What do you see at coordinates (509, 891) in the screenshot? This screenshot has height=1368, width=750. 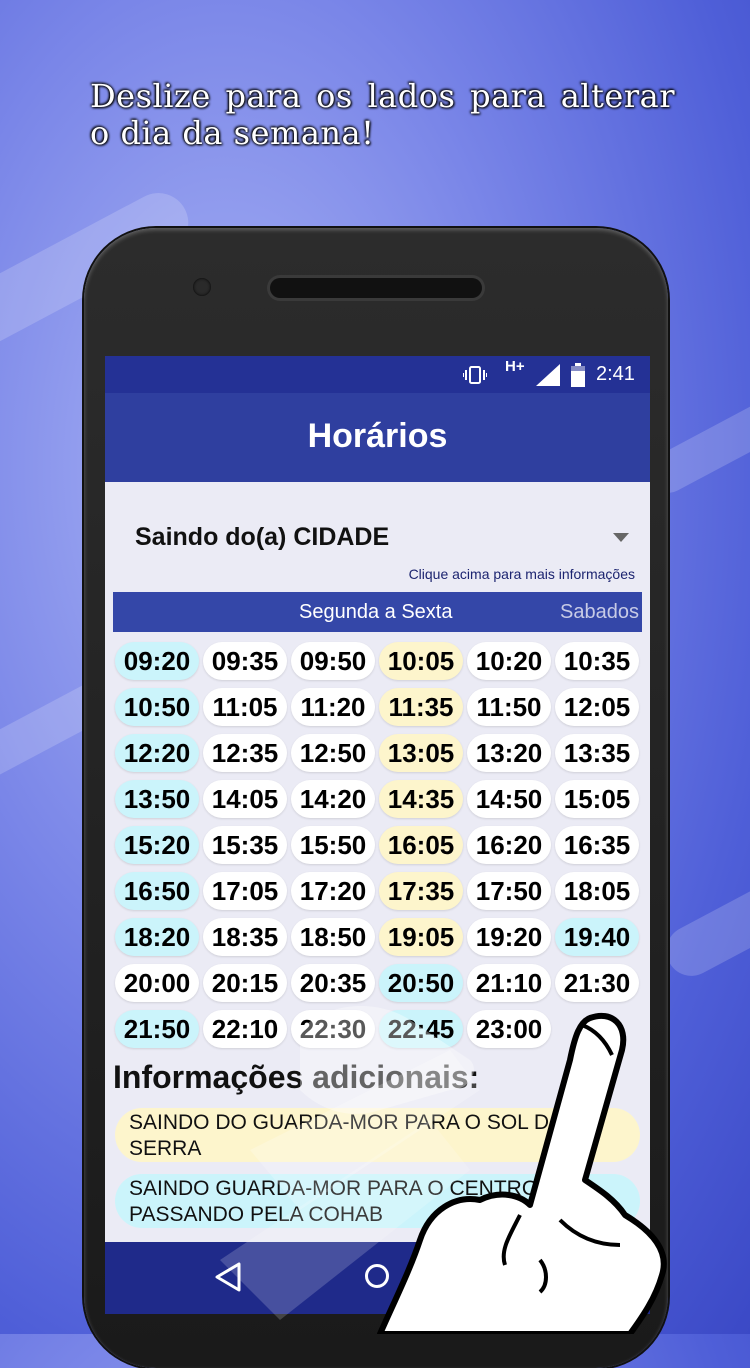 I see `departure-time: 17:50` at bounding box center [509, 891].